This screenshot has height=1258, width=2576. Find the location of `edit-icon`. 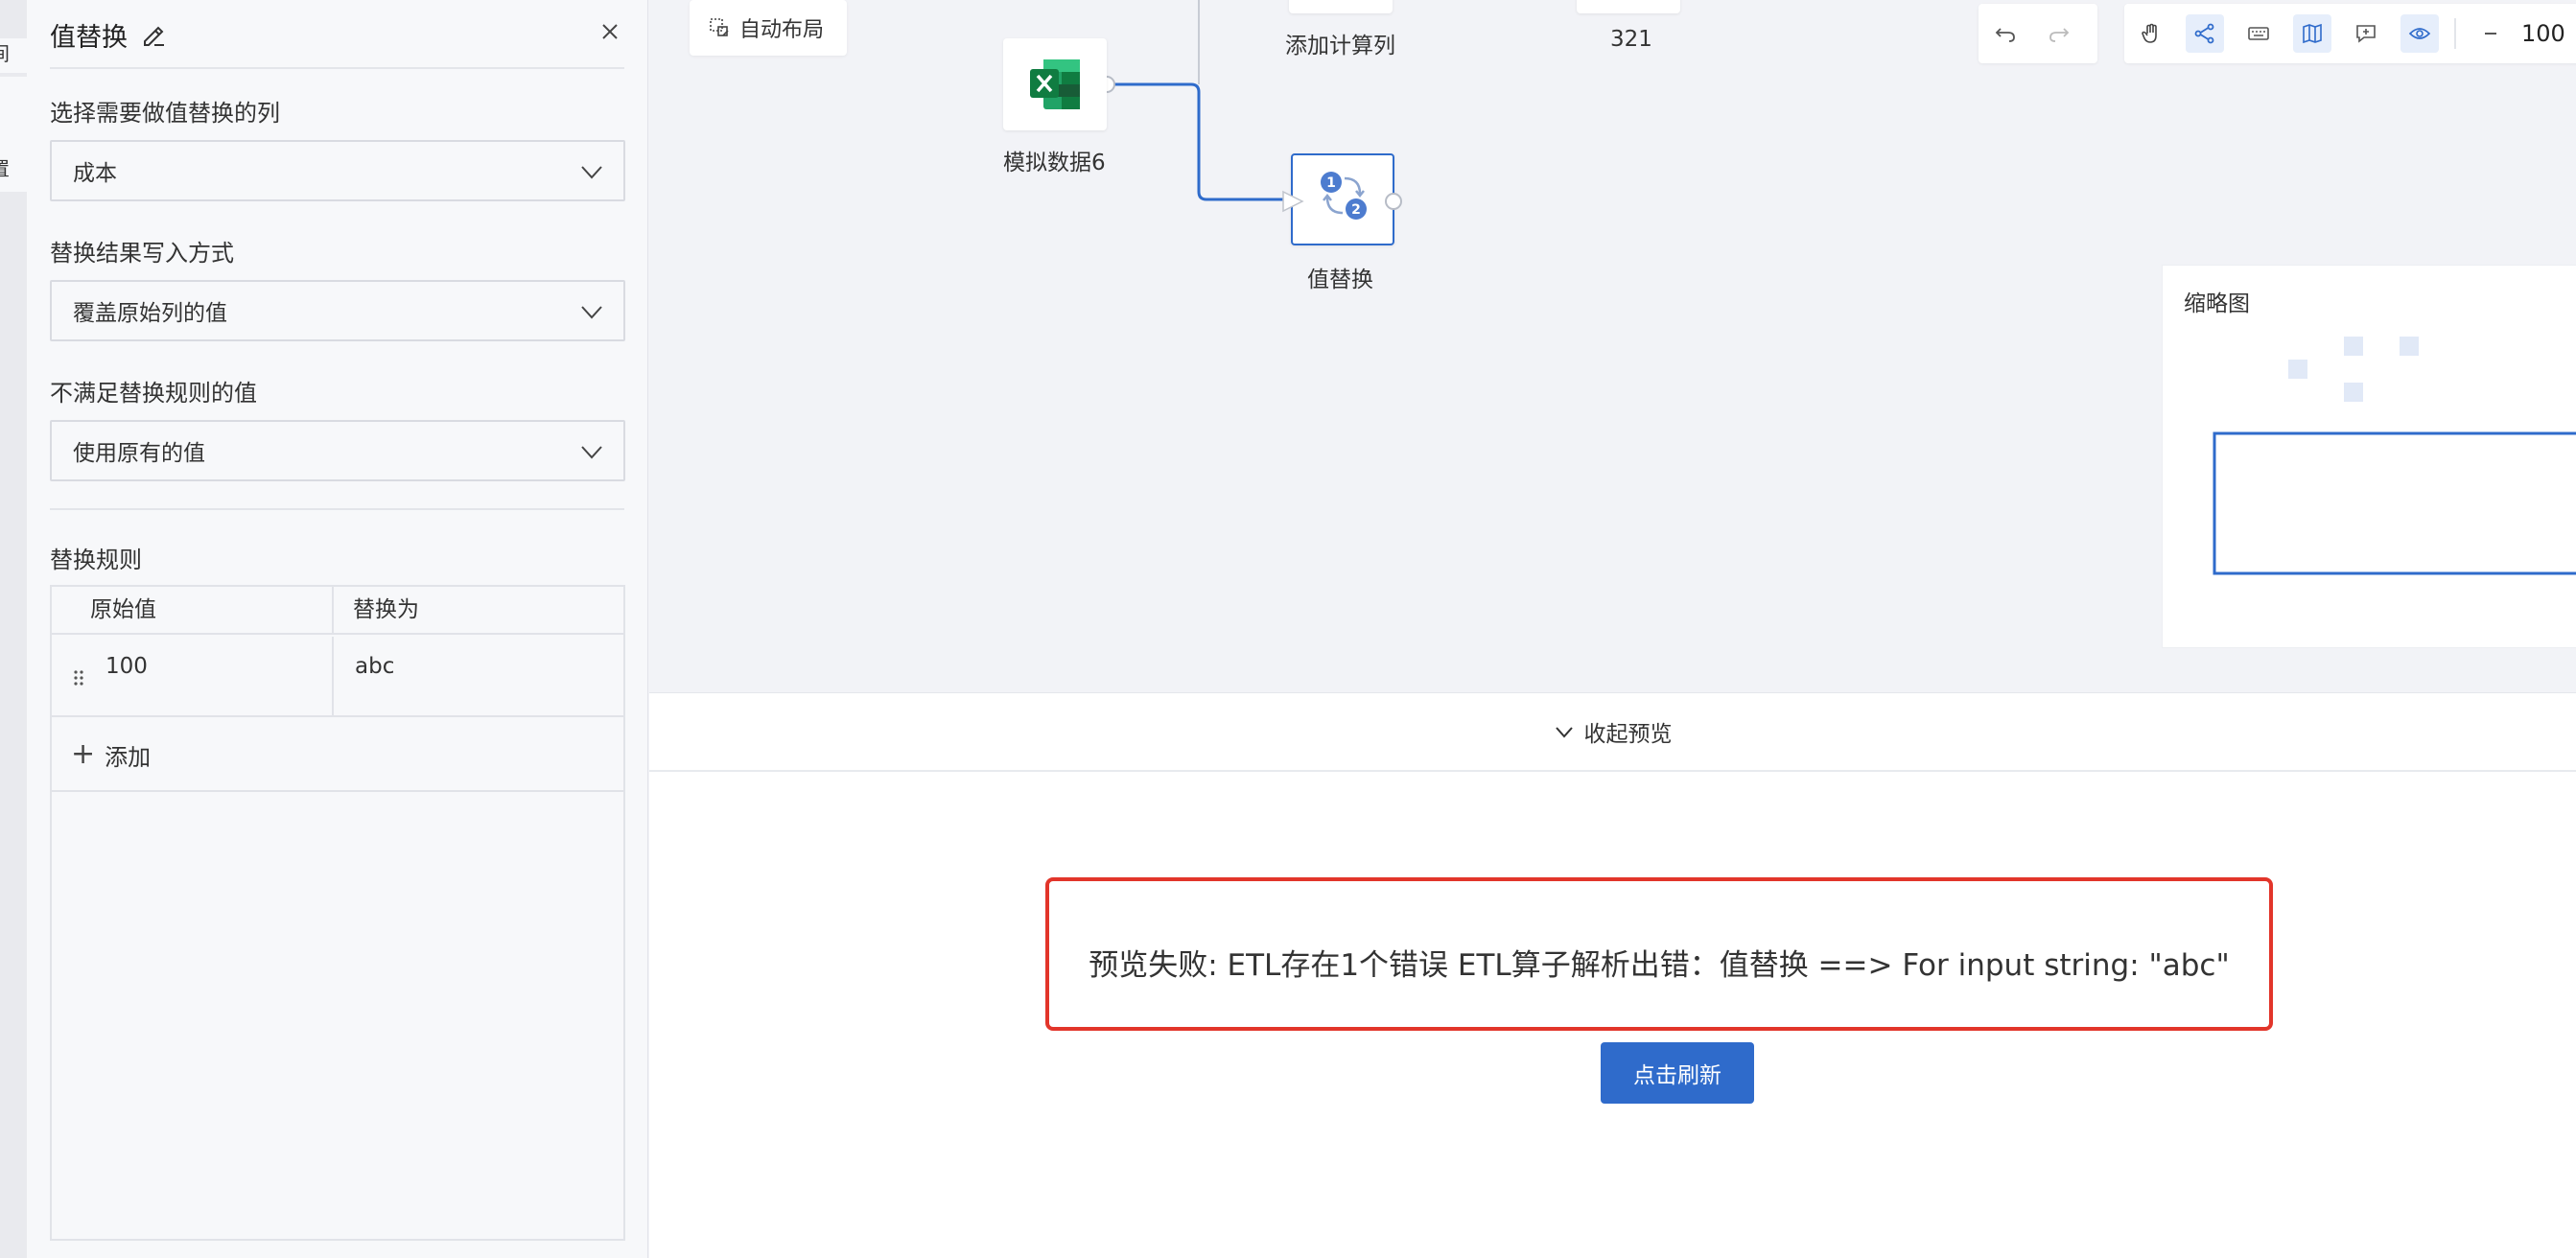

edit-icon is located at coordinates (153, 34).